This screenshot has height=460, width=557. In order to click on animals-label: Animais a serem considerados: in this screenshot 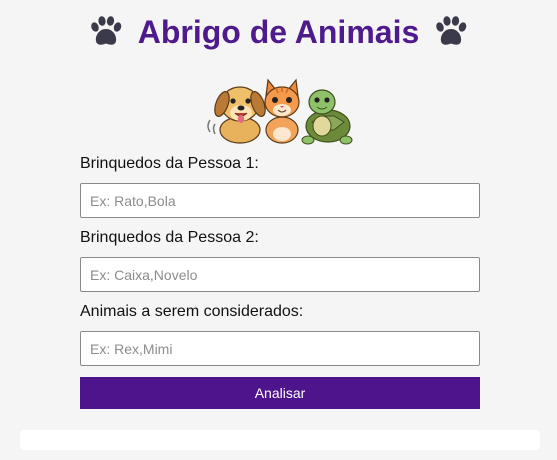, I will do `click(192, 311)`.